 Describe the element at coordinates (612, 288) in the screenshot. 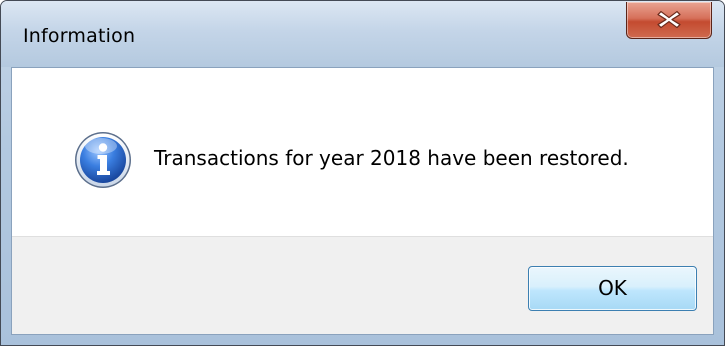

I see `ok-button: OK` at that location.